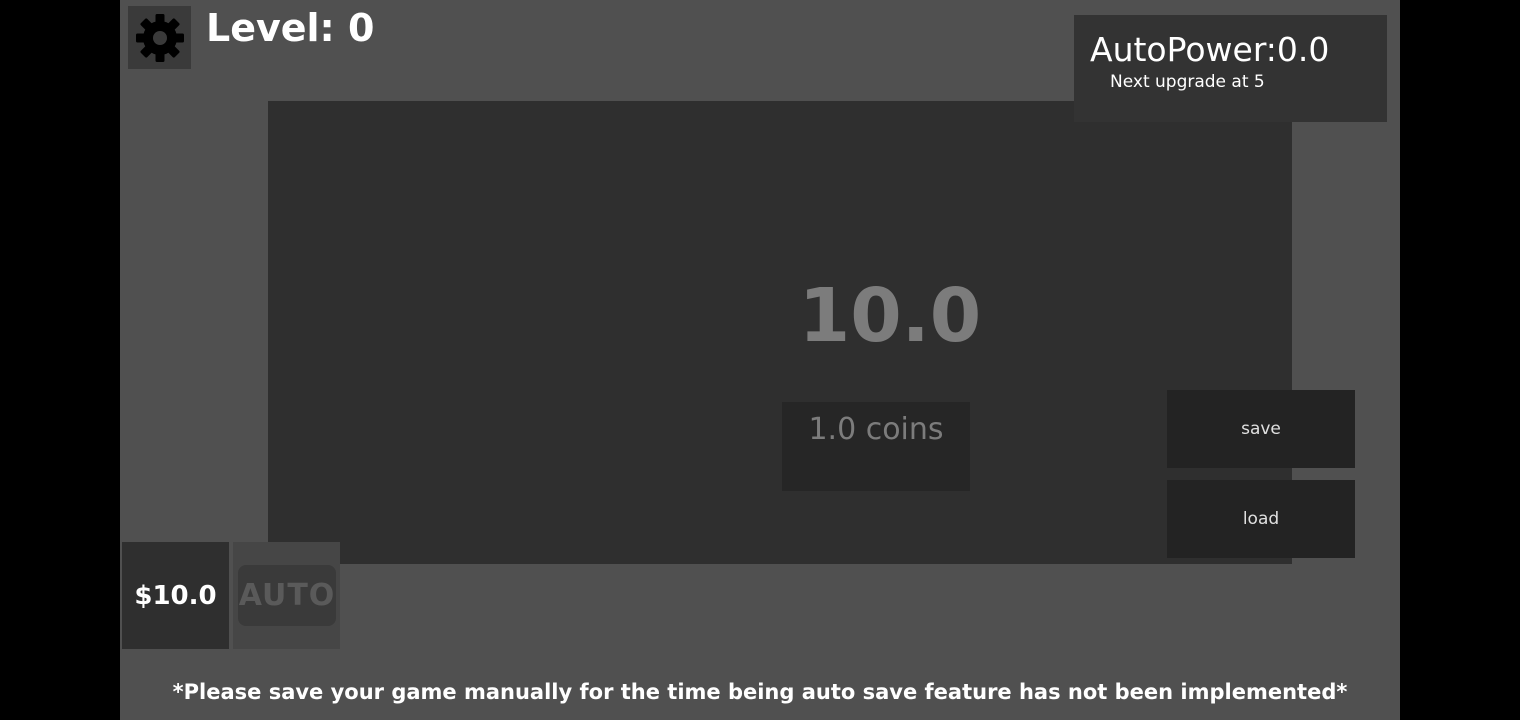 The image size is (1520, 720). I want to click on settings-button, so click(159, 37).